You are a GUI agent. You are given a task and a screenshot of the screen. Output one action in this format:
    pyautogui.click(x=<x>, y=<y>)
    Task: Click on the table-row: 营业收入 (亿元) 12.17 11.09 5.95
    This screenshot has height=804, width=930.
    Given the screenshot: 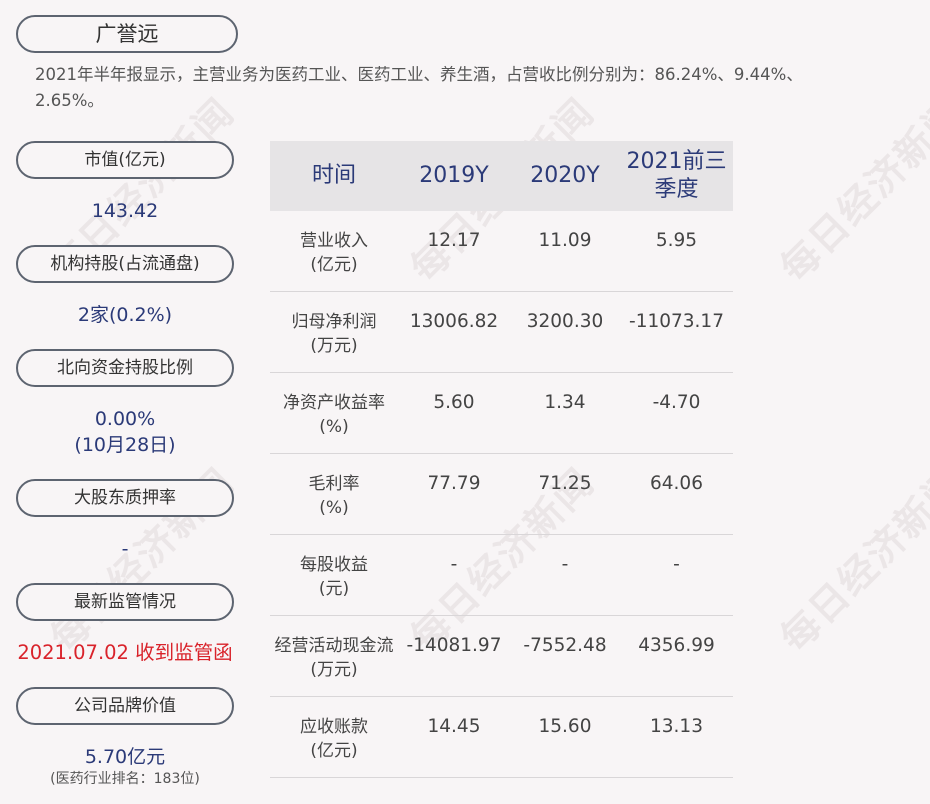 What is the action you would take?
    pyautogui.click(x=501, y=251)
    